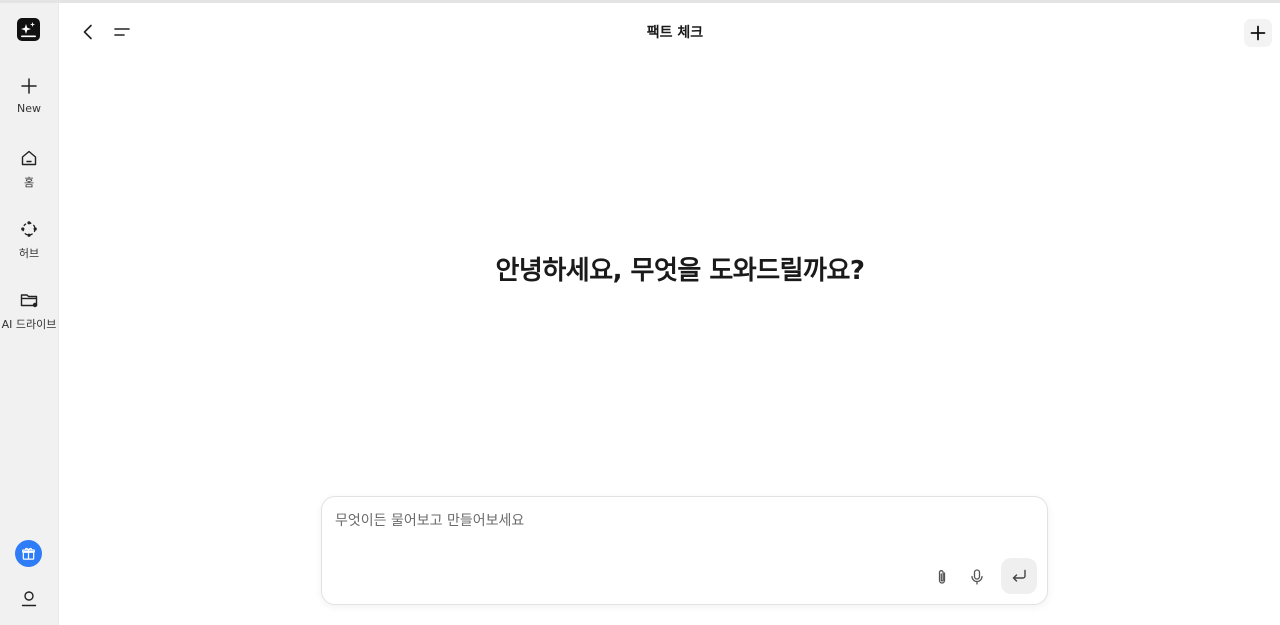 The width and height of the screenshot is (1280, 625). I want to click on sparkle-logo-icon, so click(28, 30).